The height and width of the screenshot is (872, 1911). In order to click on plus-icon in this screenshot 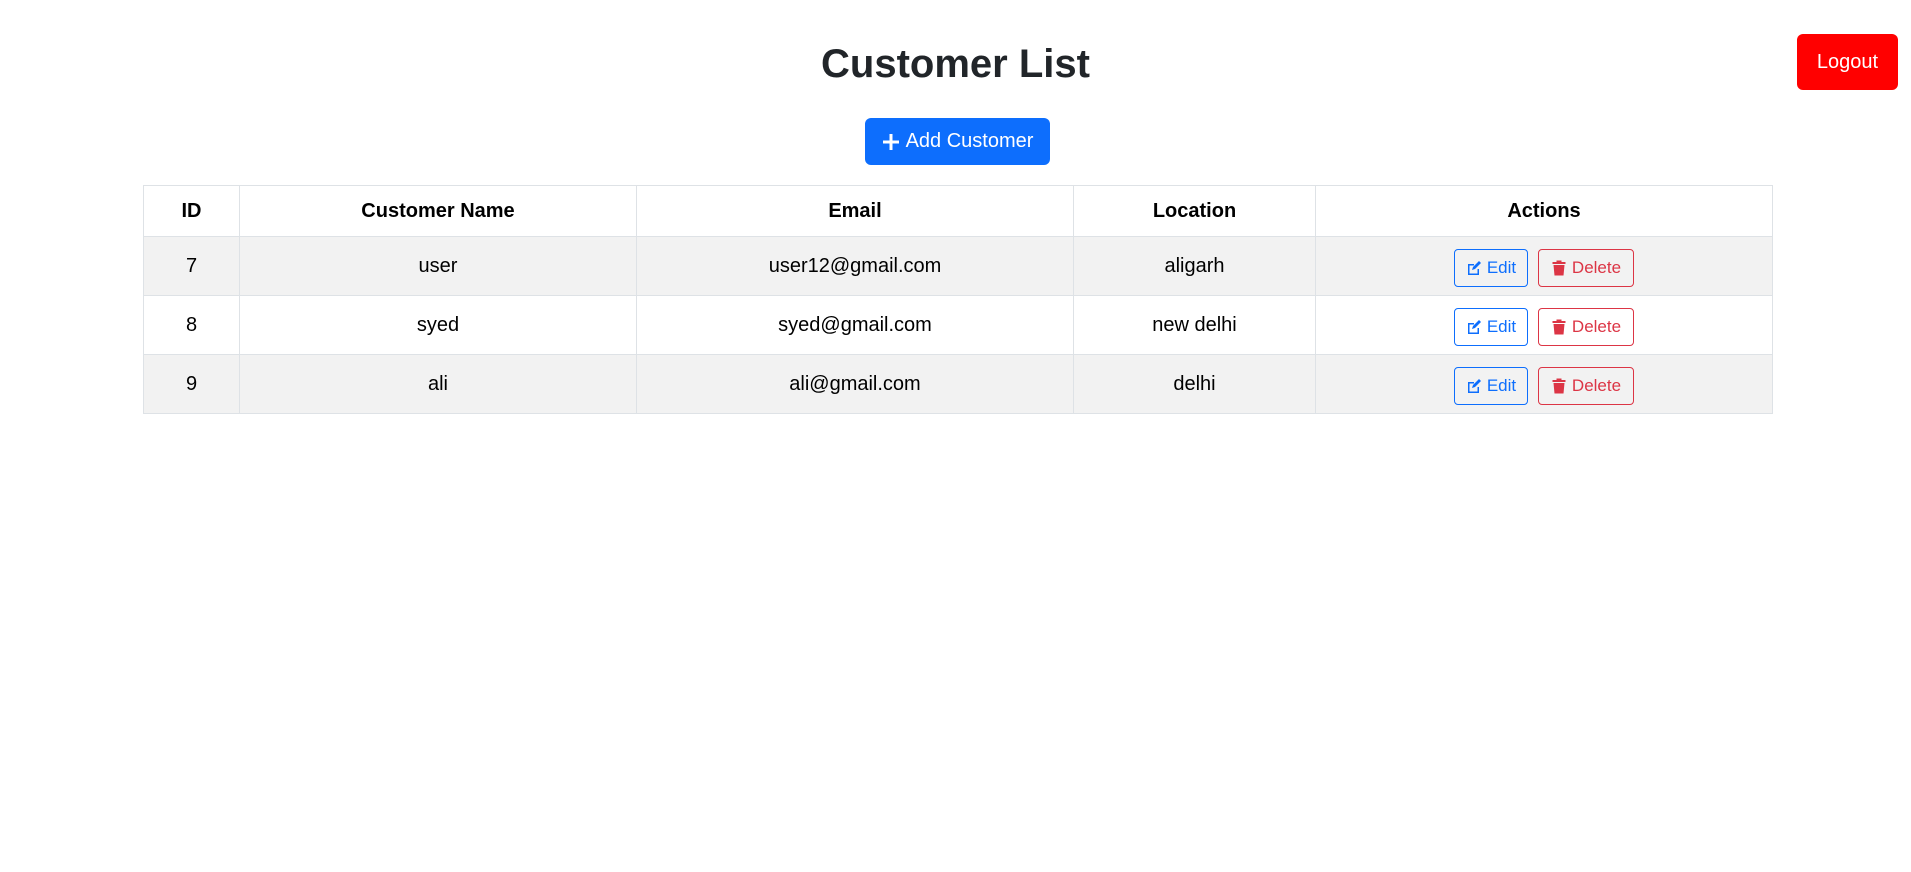, I will do `click(891, 142)`.